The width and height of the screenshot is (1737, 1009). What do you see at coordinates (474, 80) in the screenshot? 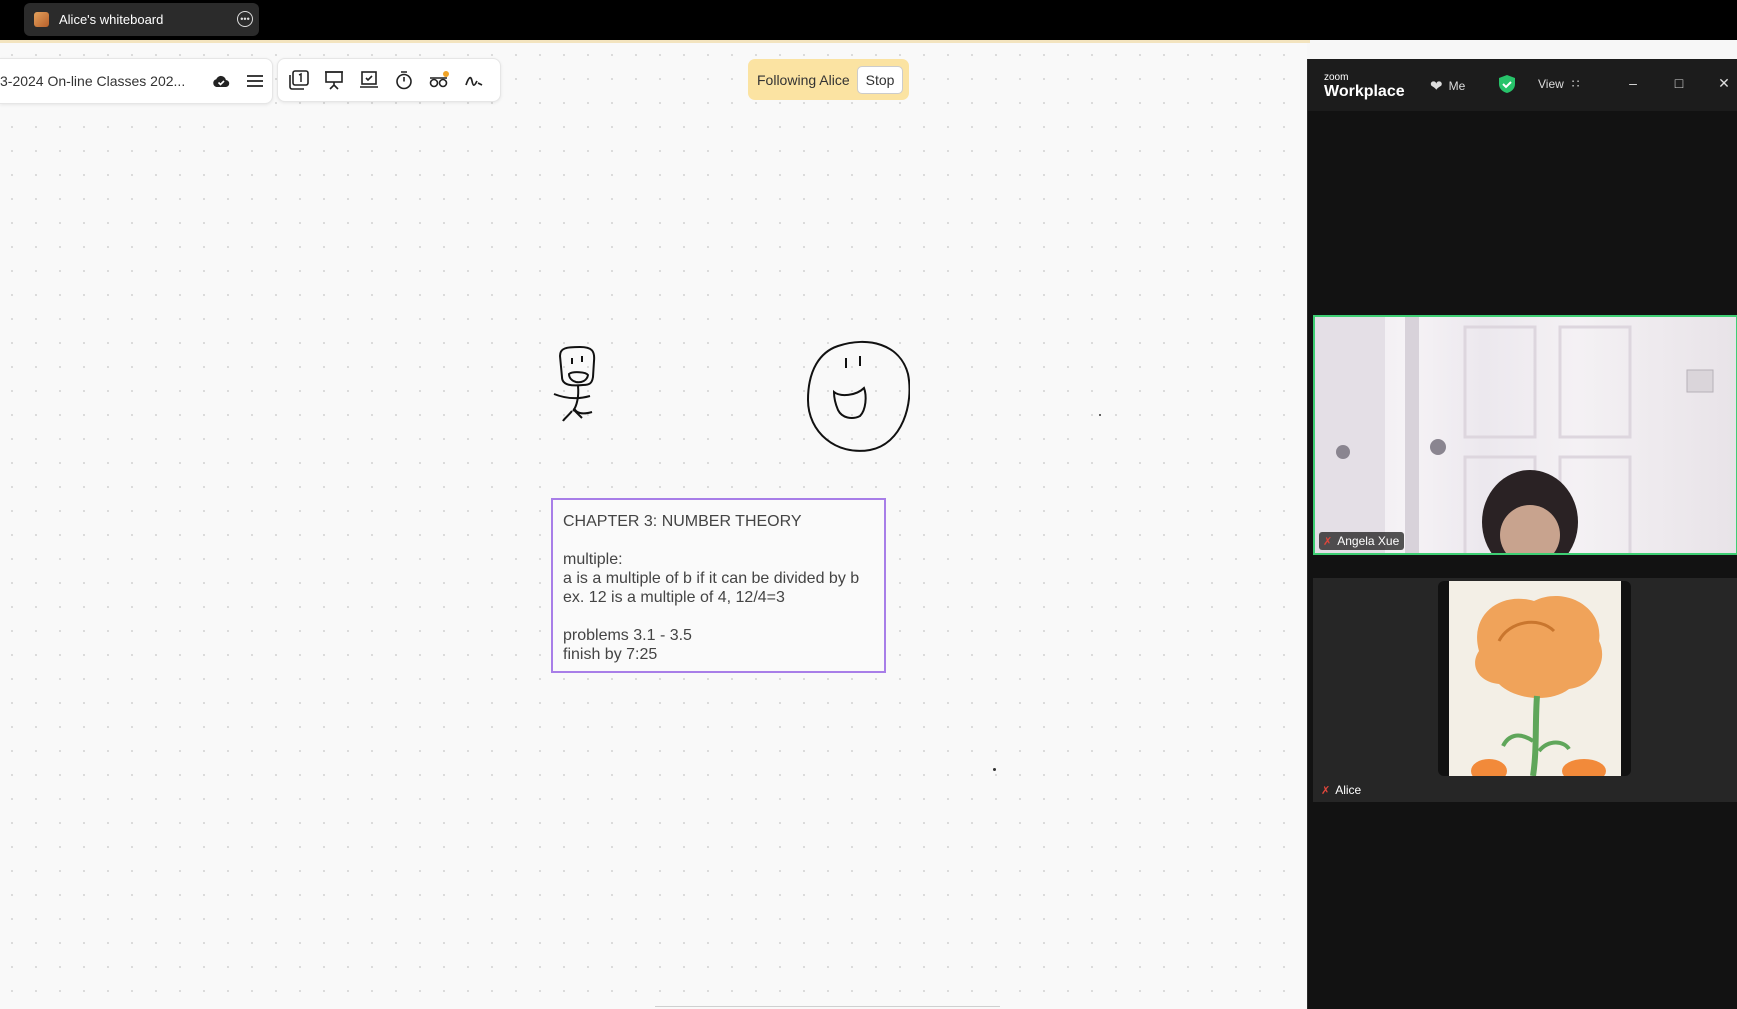
I see `pen-icon` at bounding box center [474, 80].